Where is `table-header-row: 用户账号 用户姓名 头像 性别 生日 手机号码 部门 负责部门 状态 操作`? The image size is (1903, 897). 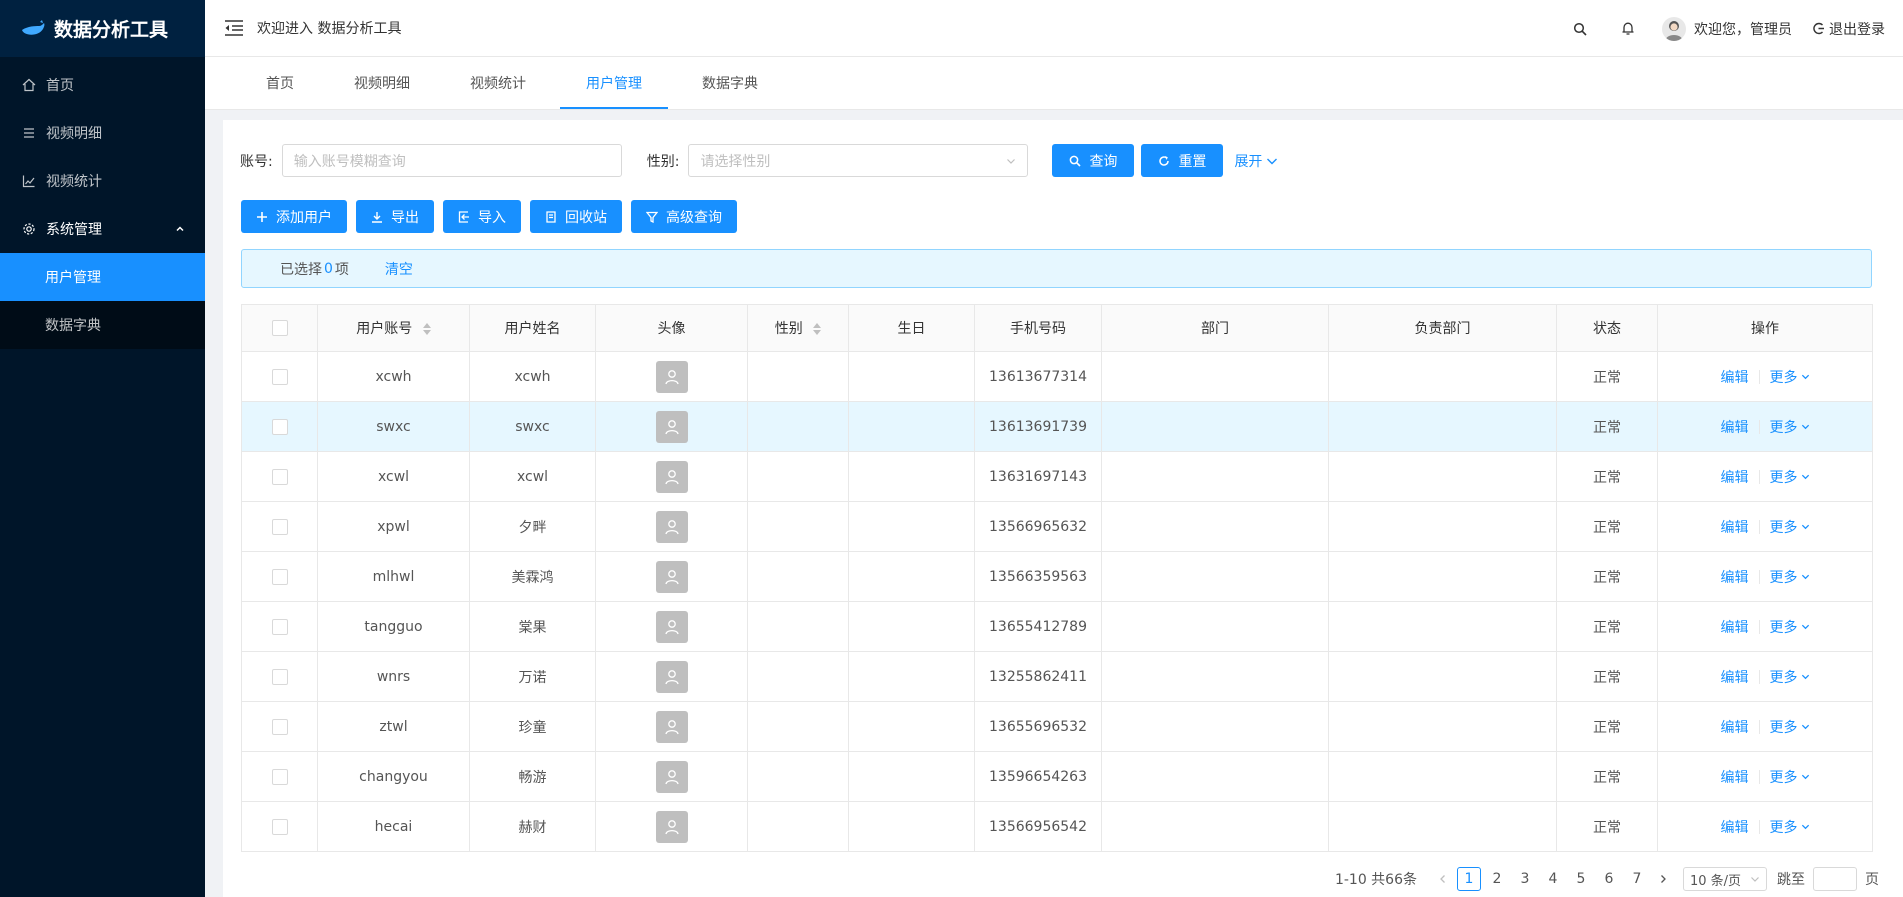 table-header-row: 用户账号 用户姓名 头像 性别 生日 手机号码 部门 负责部门 状态 操作 is located at coordinates (1057, 328).